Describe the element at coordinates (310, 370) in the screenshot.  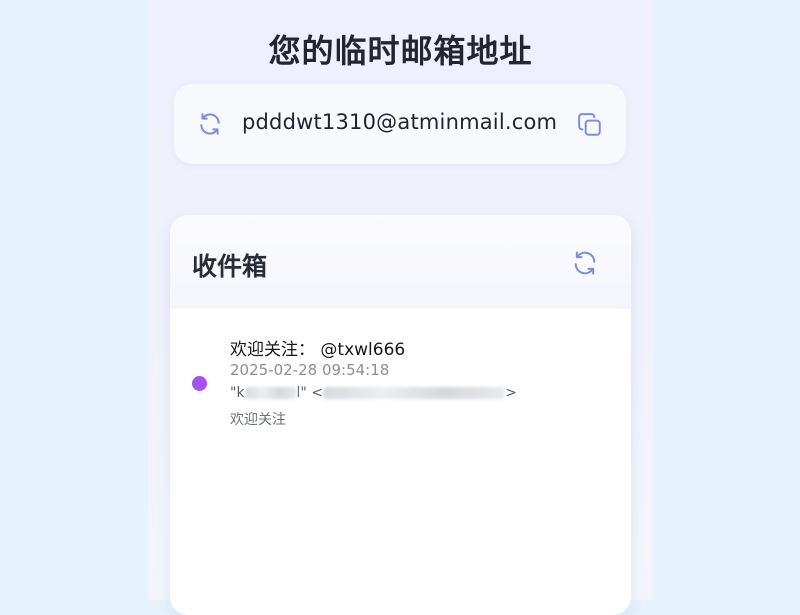
I see `mail-date: 2025-02-28 09:54:18` at that location.